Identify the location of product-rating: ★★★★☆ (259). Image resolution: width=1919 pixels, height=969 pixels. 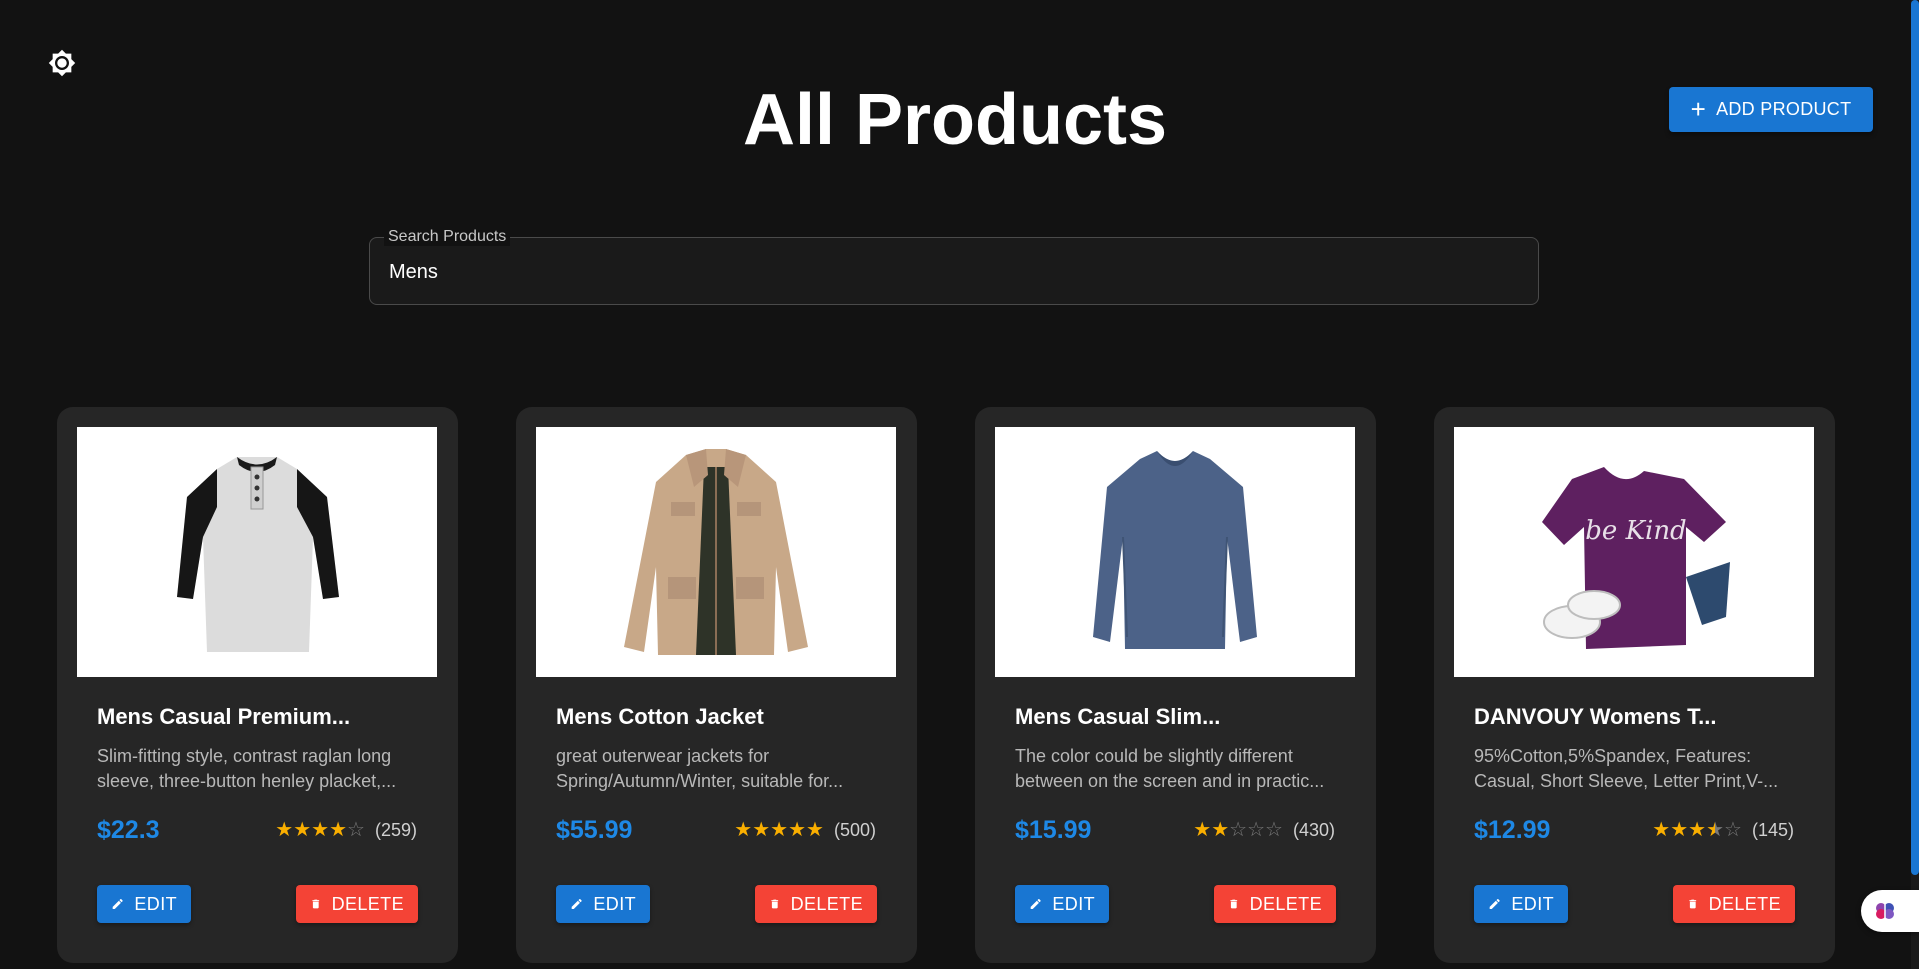
(346, 830).